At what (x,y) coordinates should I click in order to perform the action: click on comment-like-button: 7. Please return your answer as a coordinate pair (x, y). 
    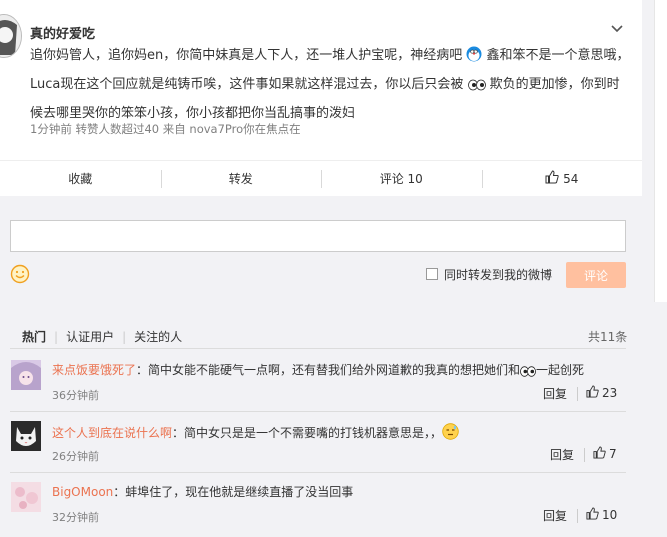
    Looking at the image, I should click on (605, 454).